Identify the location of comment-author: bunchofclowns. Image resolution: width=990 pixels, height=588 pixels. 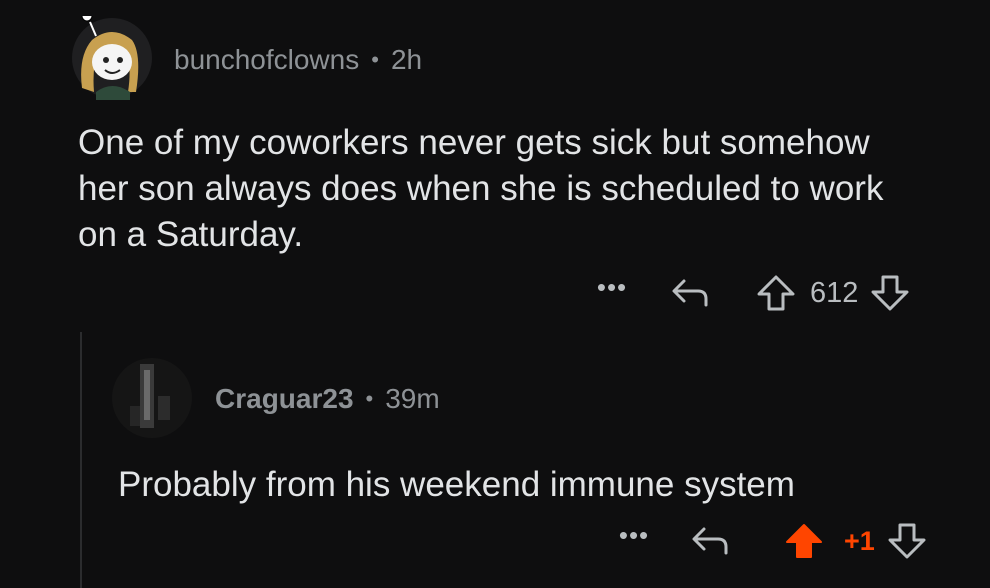
(266, 60).